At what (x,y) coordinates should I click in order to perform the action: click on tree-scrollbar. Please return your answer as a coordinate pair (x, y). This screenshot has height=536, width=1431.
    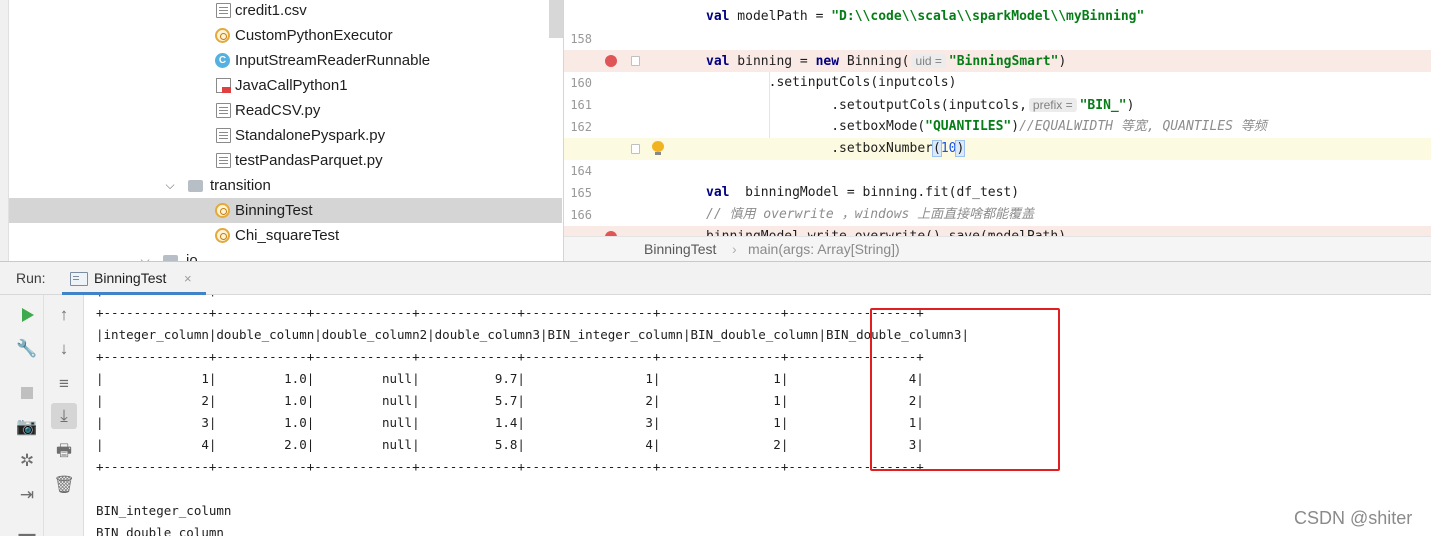
    Looking at the image, I should click on (556, 19).